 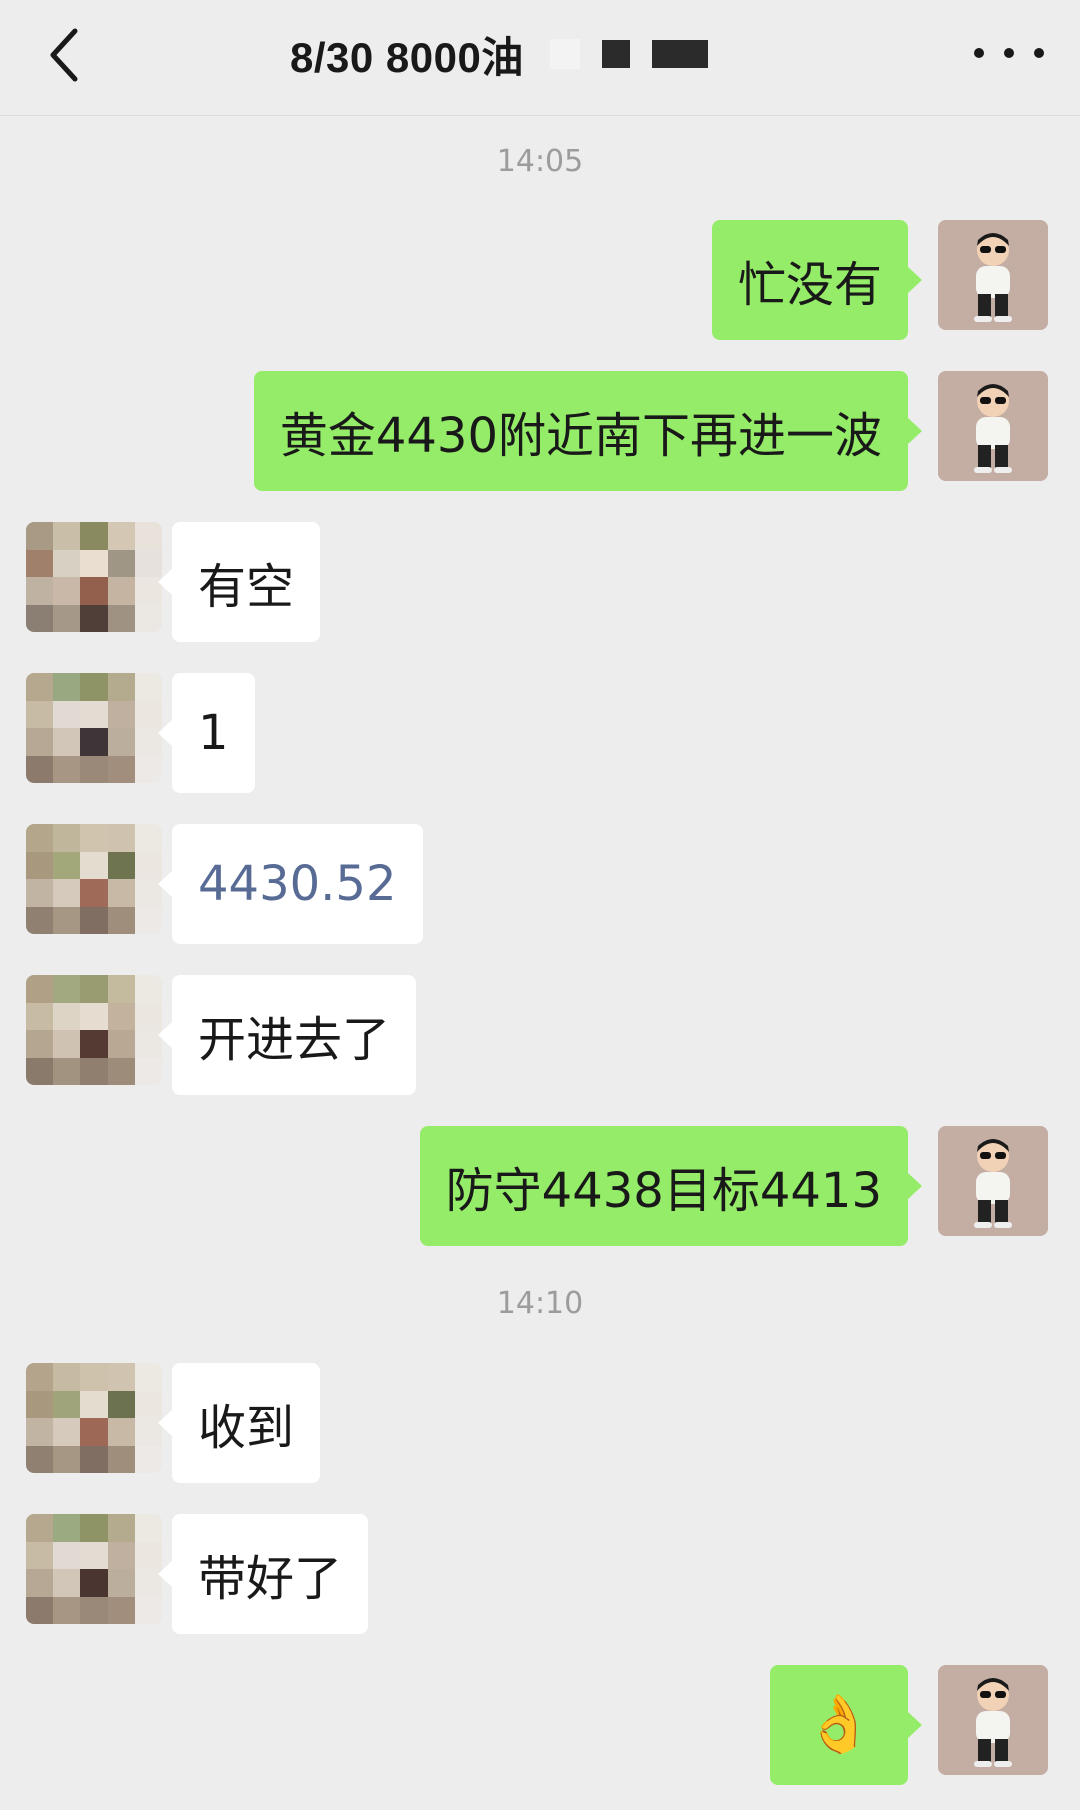 What do you see at coordinates (628, 54) in the screenshot?
I see `redacted-title-block` at bounding box center [628, 54].